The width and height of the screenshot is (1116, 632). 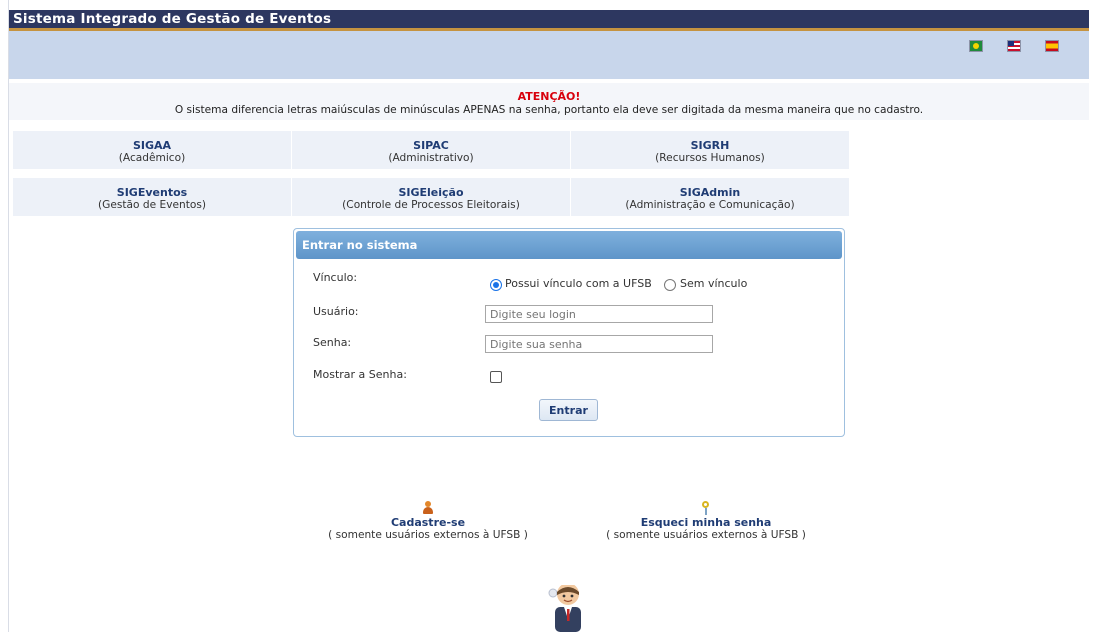 I want to click on spain-flag-icon, so click(x=1052, y=46).